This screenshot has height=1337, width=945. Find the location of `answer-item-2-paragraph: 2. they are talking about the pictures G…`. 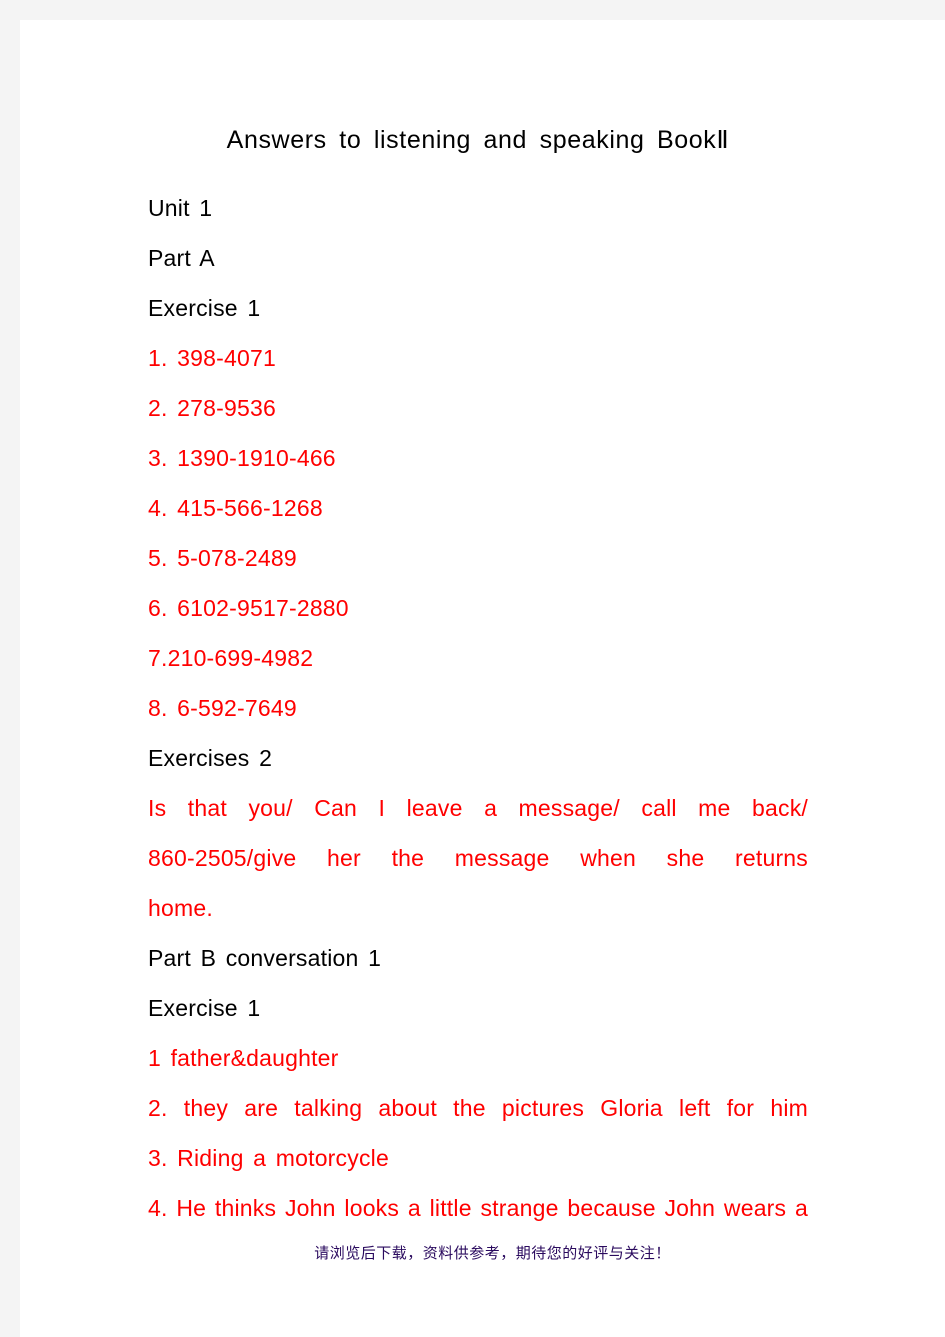

answer-item-2-paragraph: 2. they are talking about the pictures G… is located at coordinates (478, 1108).